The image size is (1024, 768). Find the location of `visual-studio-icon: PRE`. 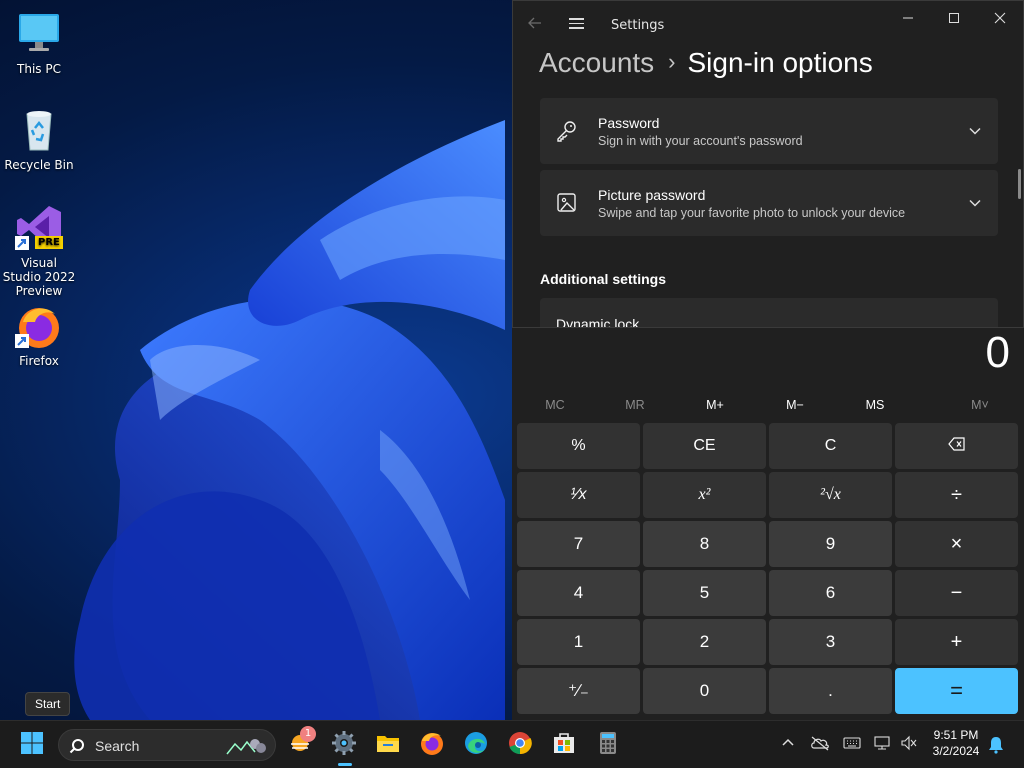

visual-studio-icon: PRE is located at coordinates (39, 228).